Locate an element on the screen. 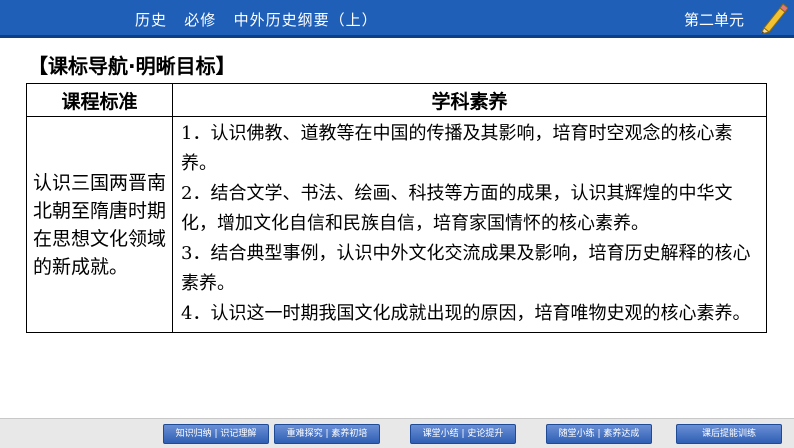 Image resolution: width=794 pixels, height=448 pixels. section-title: 【课标导航·明晰目标】 is located at coordinates (132, 66).